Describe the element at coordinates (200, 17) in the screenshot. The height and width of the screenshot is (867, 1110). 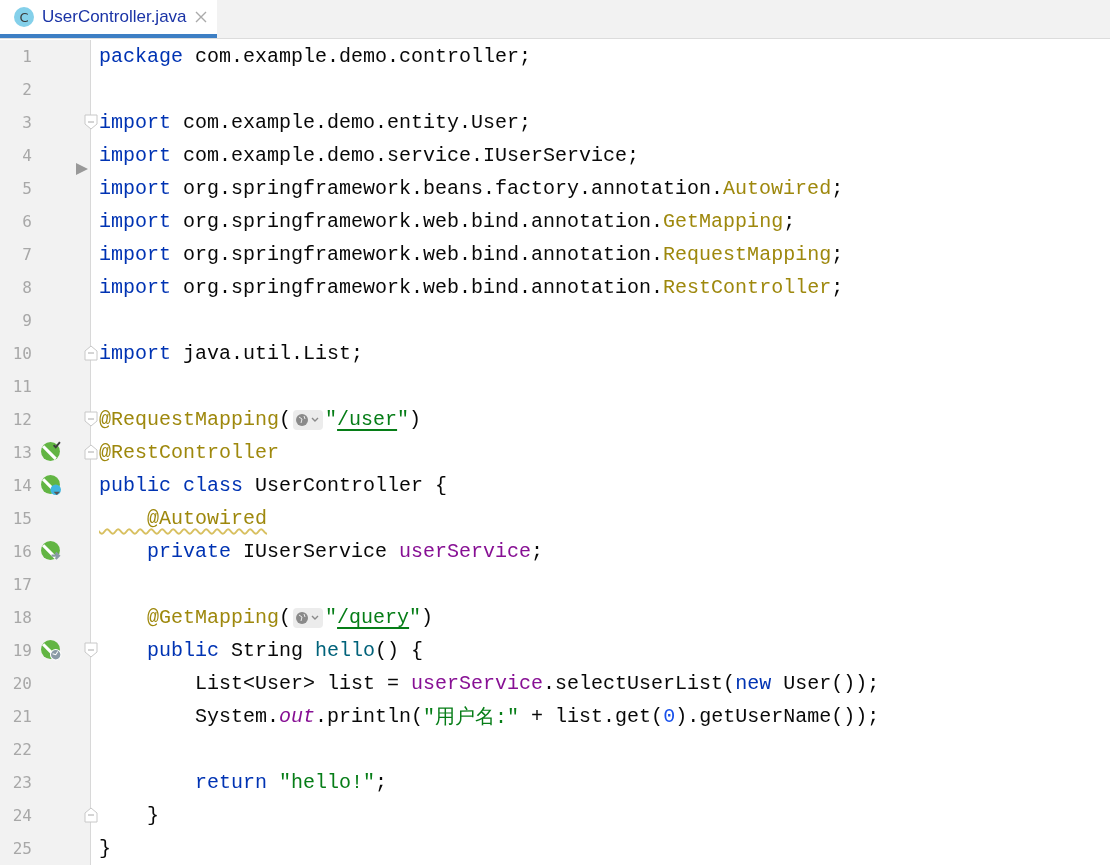
I see `close-icon` at that location.